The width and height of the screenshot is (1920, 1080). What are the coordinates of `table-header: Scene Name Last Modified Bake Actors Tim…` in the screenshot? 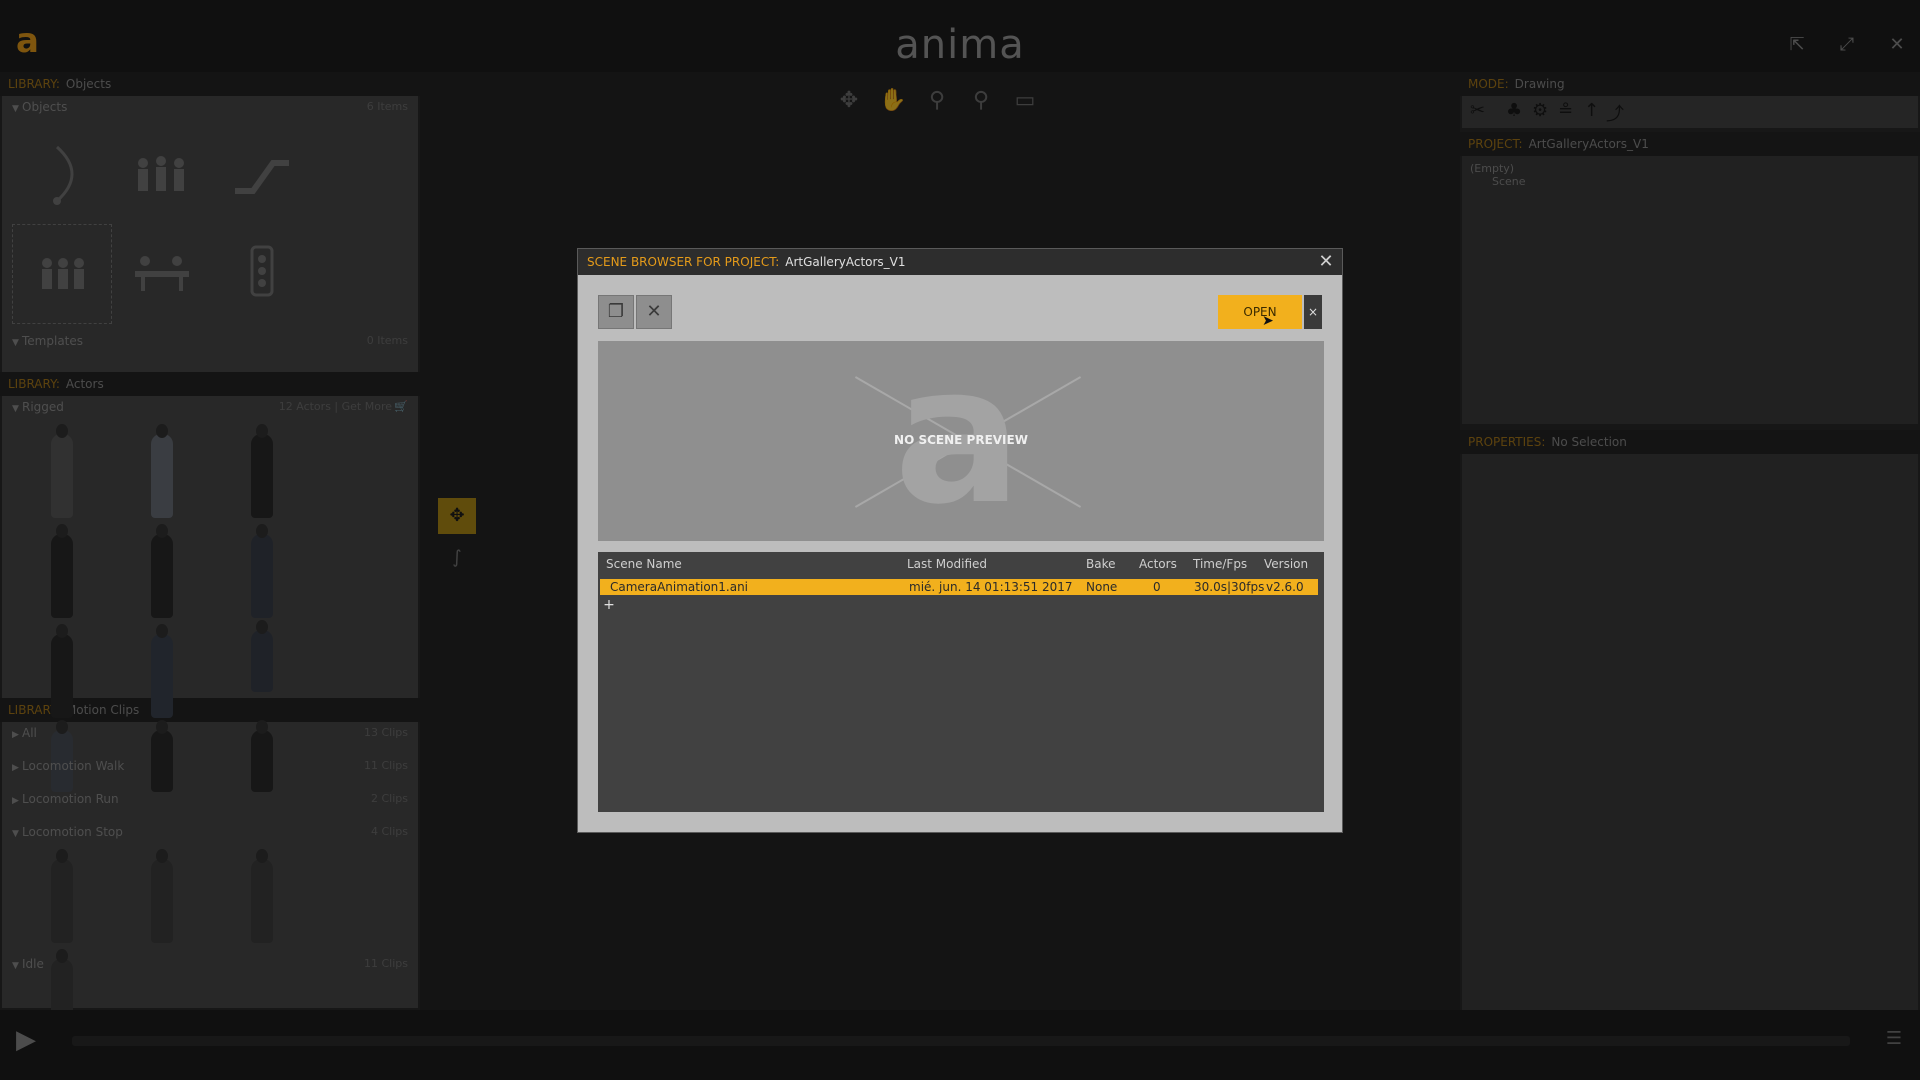 It's located at (961, 564).